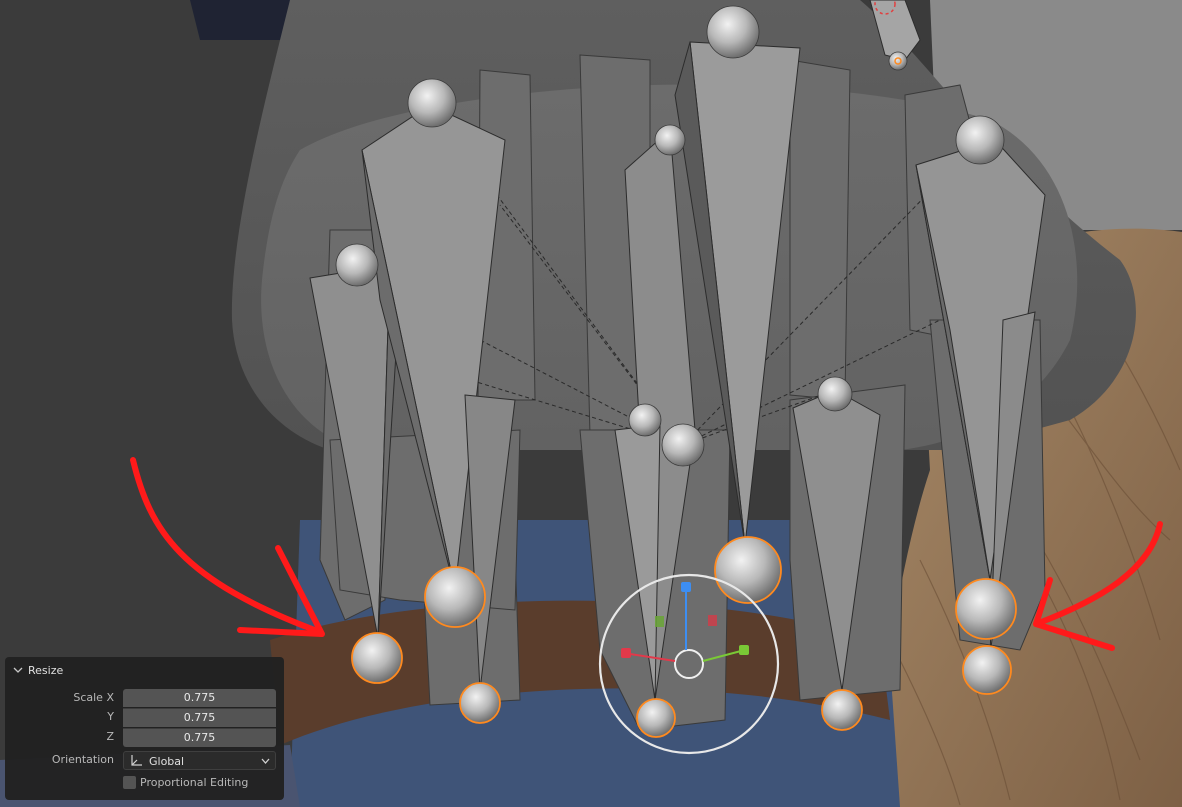 This screenshot has width=1182, height=807. What do you see at coordinates (659, 621) in the screenshot?
I see `gizmo-plane-handle-green` at bounding box center [659, 621].